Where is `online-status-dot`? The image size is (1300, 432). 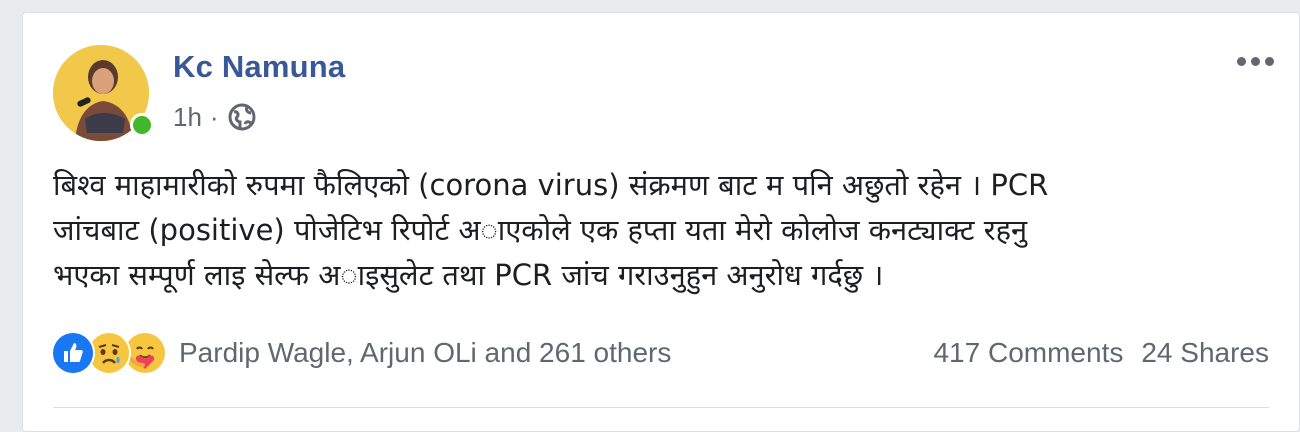
online-status-dot is located at coordinates (142, 125).